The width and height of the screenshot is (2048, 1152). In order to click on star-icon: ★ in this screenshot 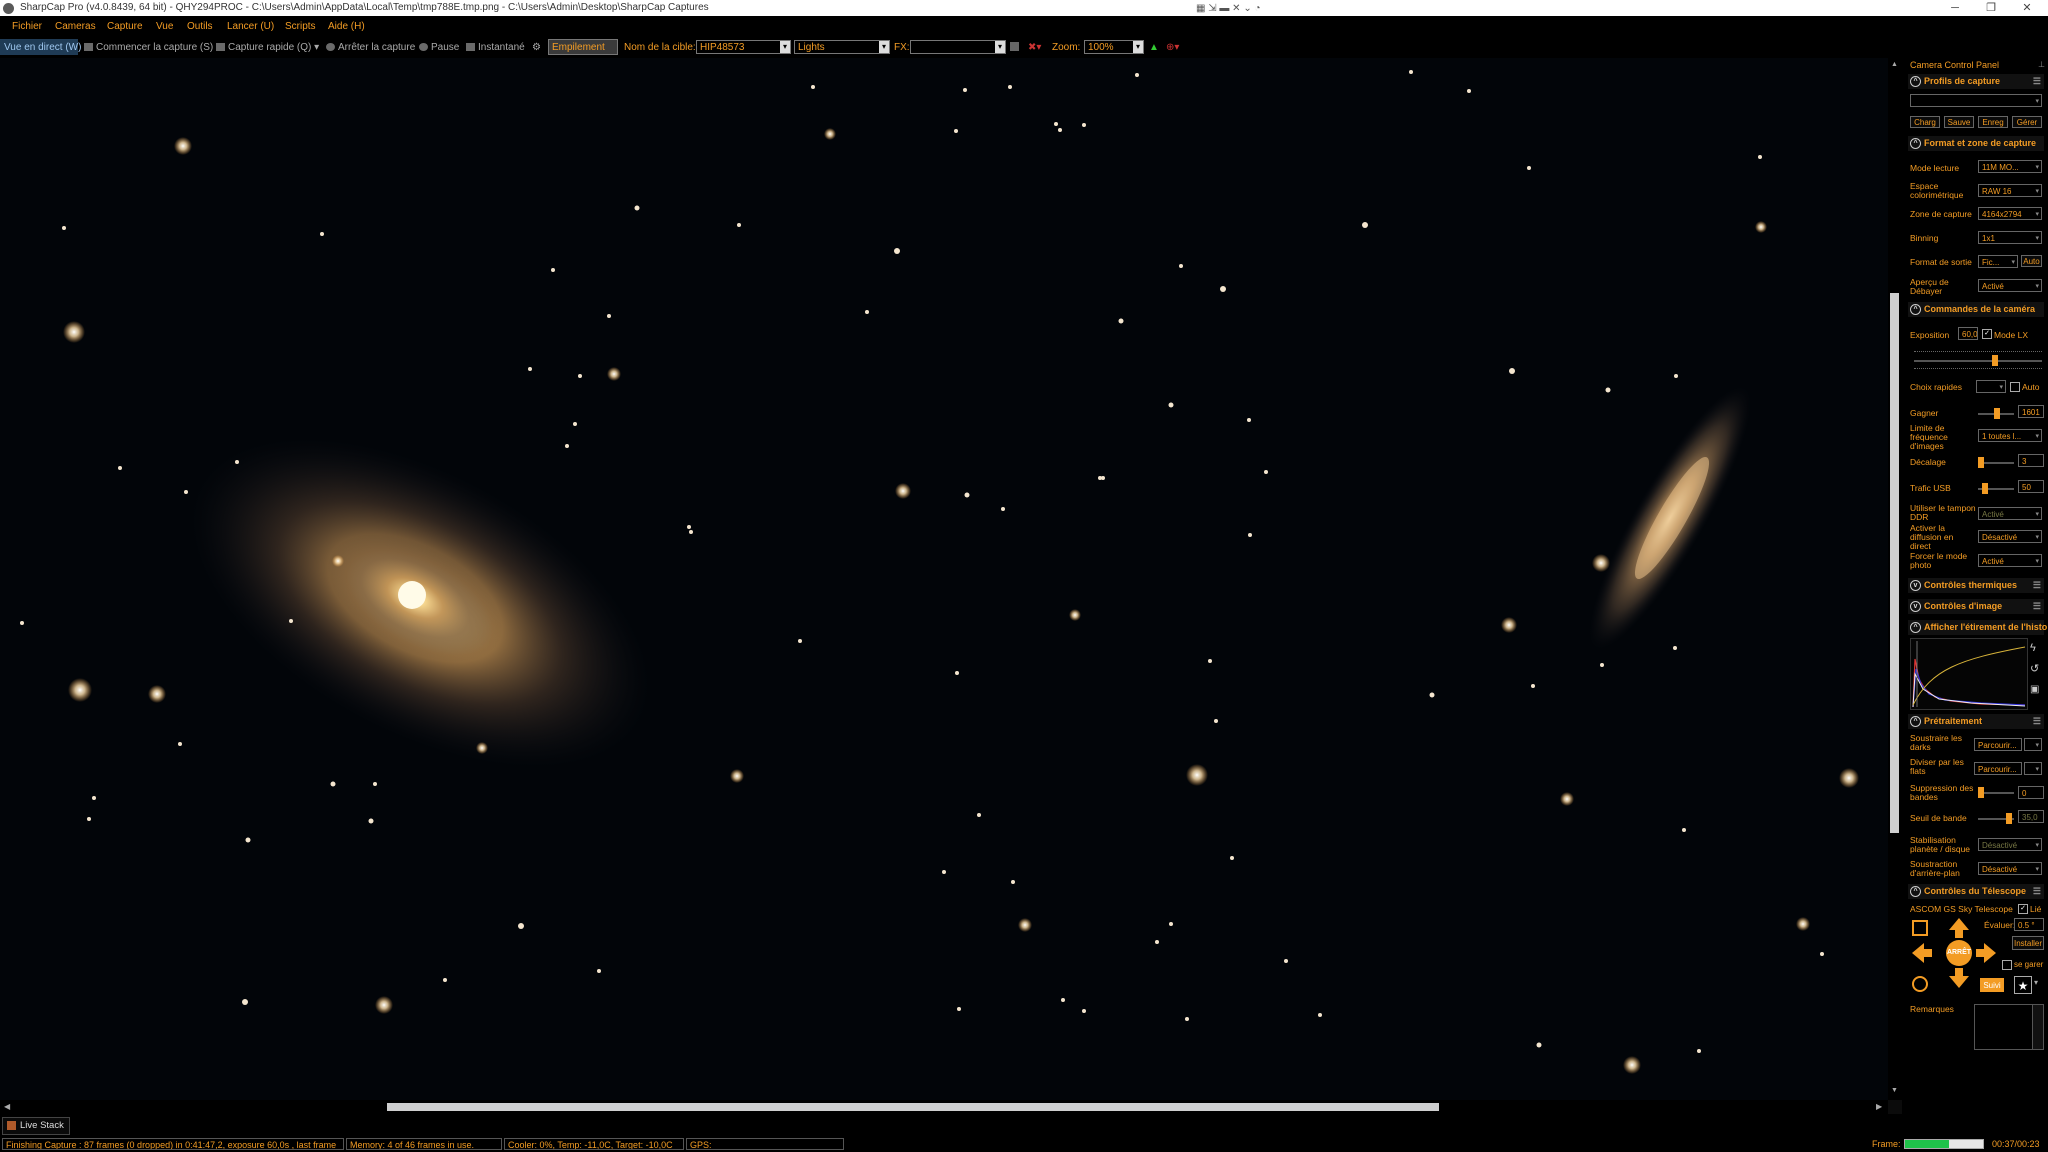, I will do `click(2023, 985)`.